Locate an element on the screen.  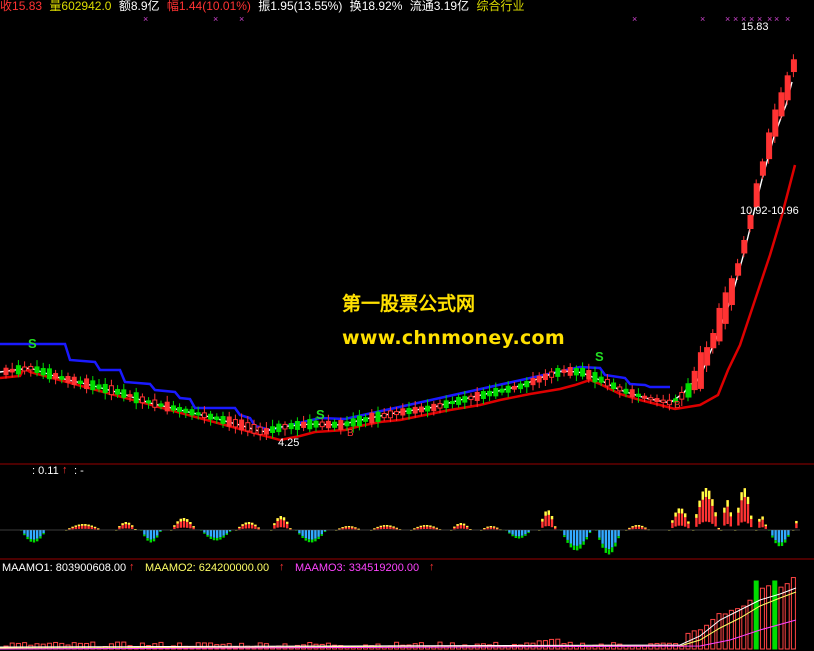
ma1-label: MAAMO1: 803900608.00 is located at coordinates (64, 568).